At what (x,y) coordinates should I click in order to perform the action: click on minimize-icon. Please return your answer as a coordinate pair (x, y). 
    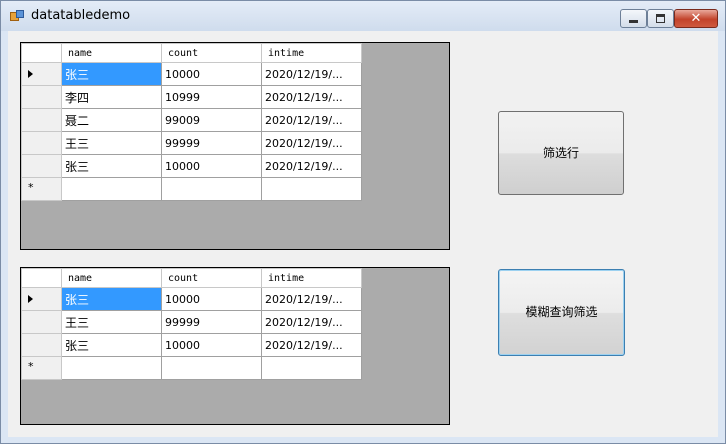
    Looking at the image, I should click on (633, 21).